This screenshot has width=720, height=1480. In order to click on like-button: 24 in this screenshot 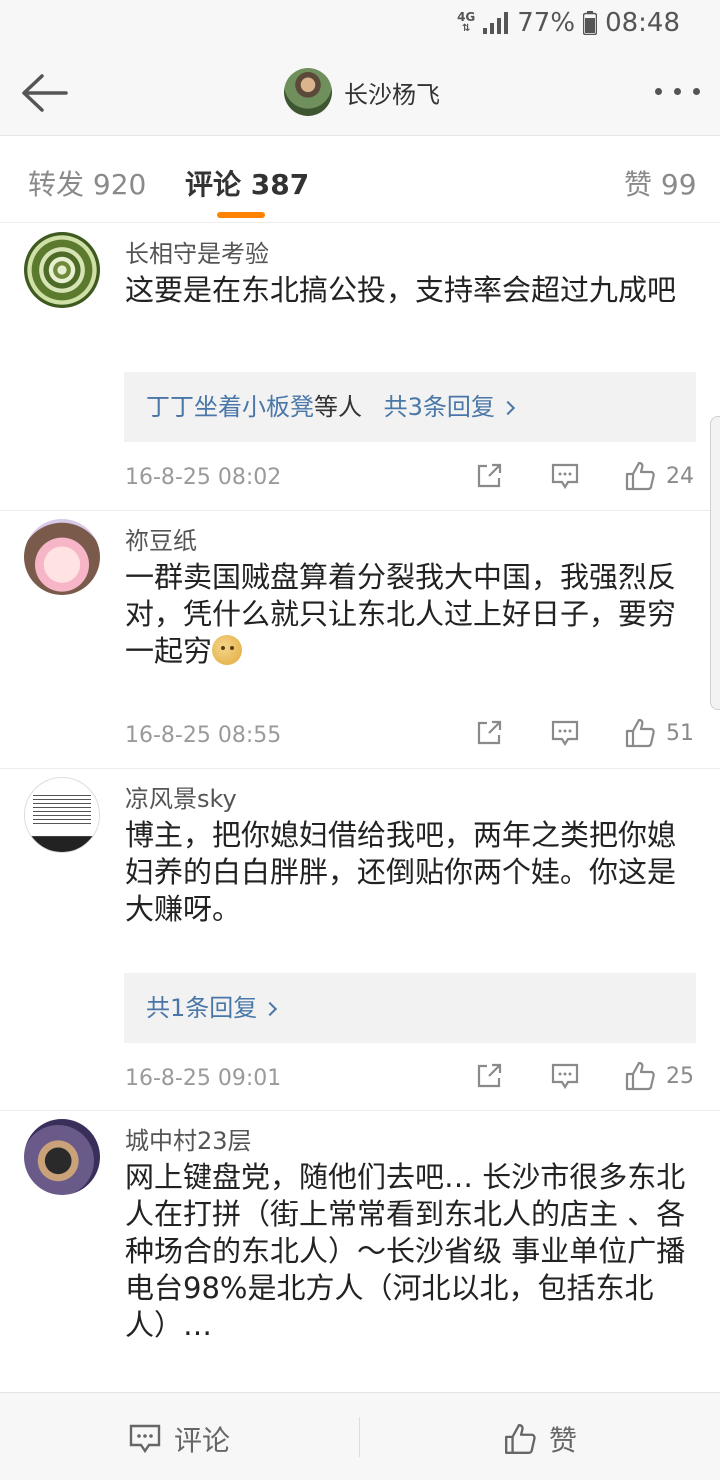, I will do `click(659, 476)`.